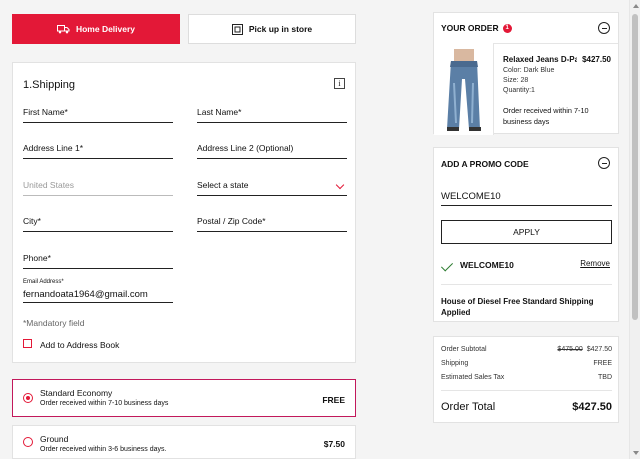  I want to click on product-quantity: Quantity:1, so click(519, 90).